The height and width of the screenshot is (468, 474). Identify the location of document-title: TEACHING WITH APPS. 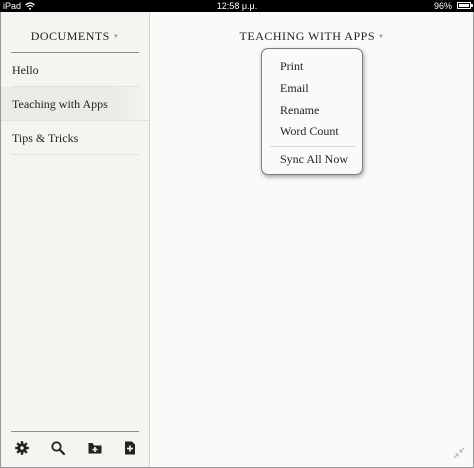
(307, 36).